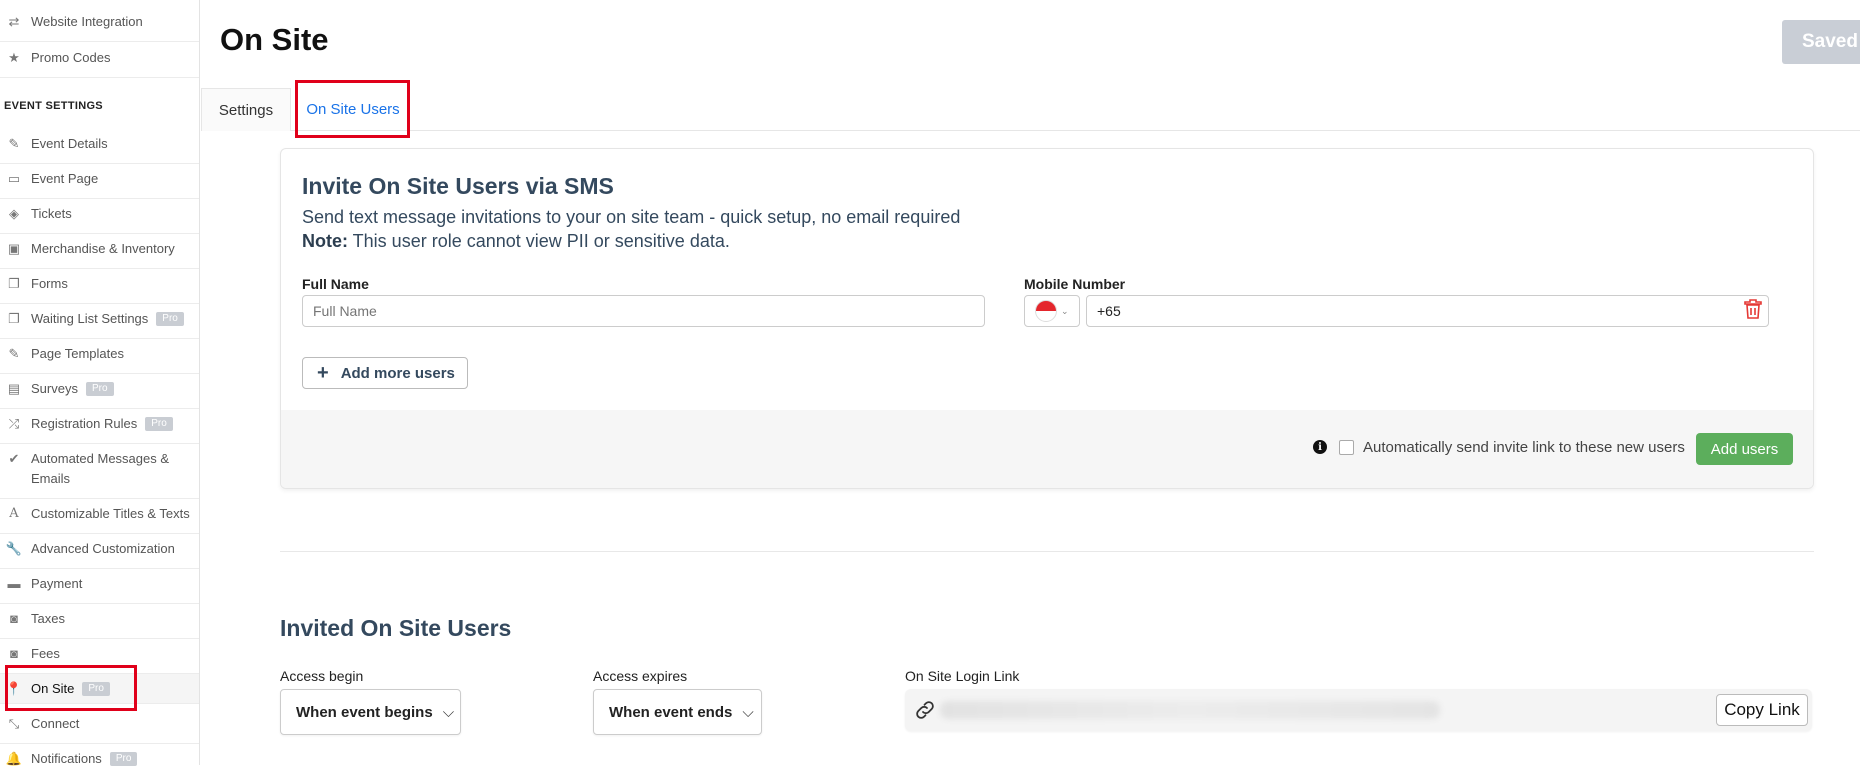  What do you see at coordinates (99, 624) in the screenshot?
I see `sidebar-item-taxes: ◙ Taxes` at bounding box center [99, 624].